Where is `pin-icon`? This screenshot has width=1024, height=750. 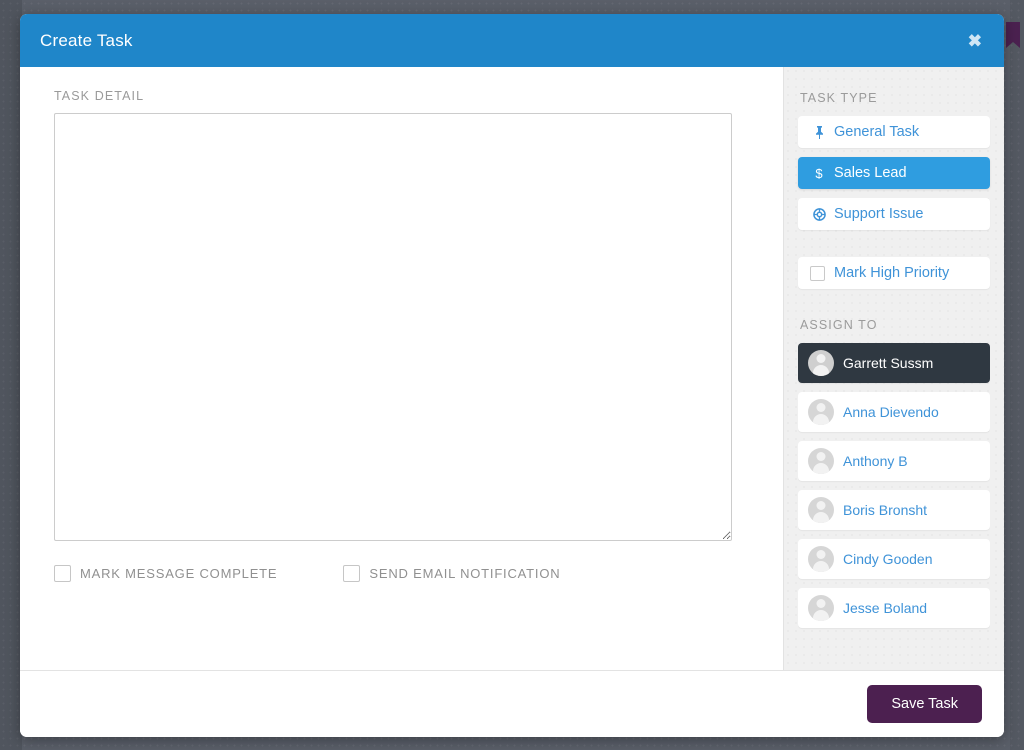 pin-icon is located at coordinates (819, 132).